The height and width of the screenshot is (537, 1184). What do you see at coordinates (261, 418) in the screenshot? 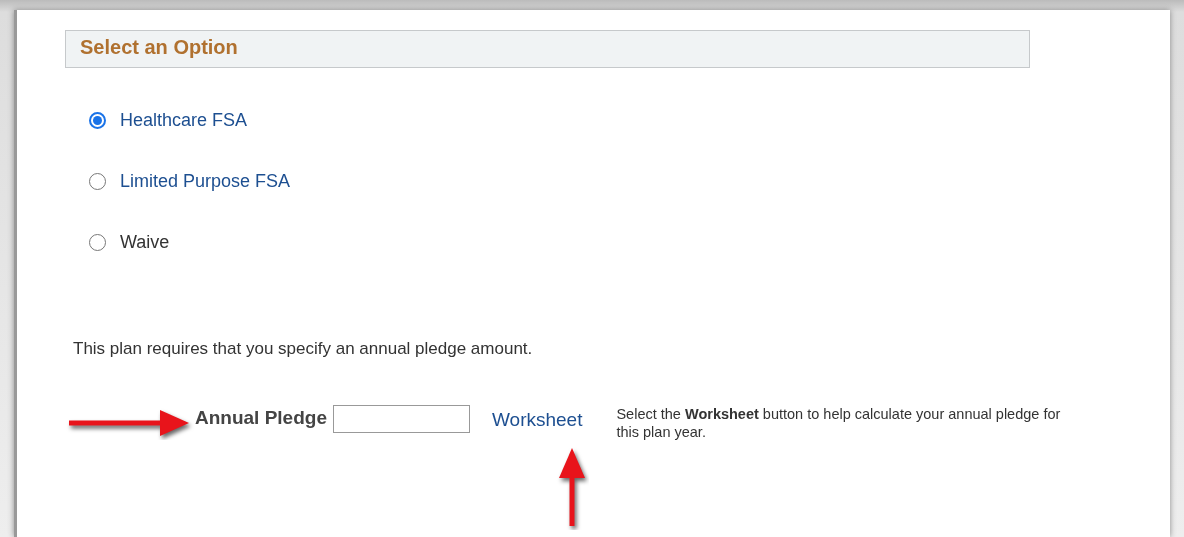
I see `field-label: Annual Pledge` at bounding box center [261, 418].